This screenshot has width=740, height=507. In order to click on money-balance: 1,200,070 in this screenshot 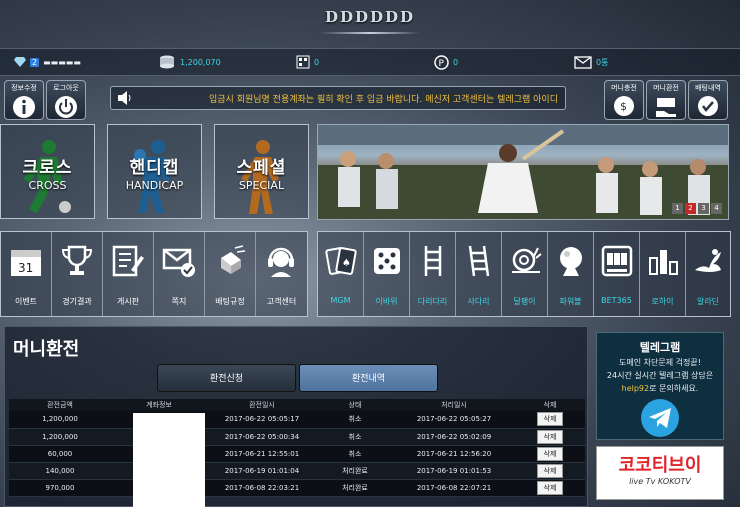, I will do `click(189, 62)`.